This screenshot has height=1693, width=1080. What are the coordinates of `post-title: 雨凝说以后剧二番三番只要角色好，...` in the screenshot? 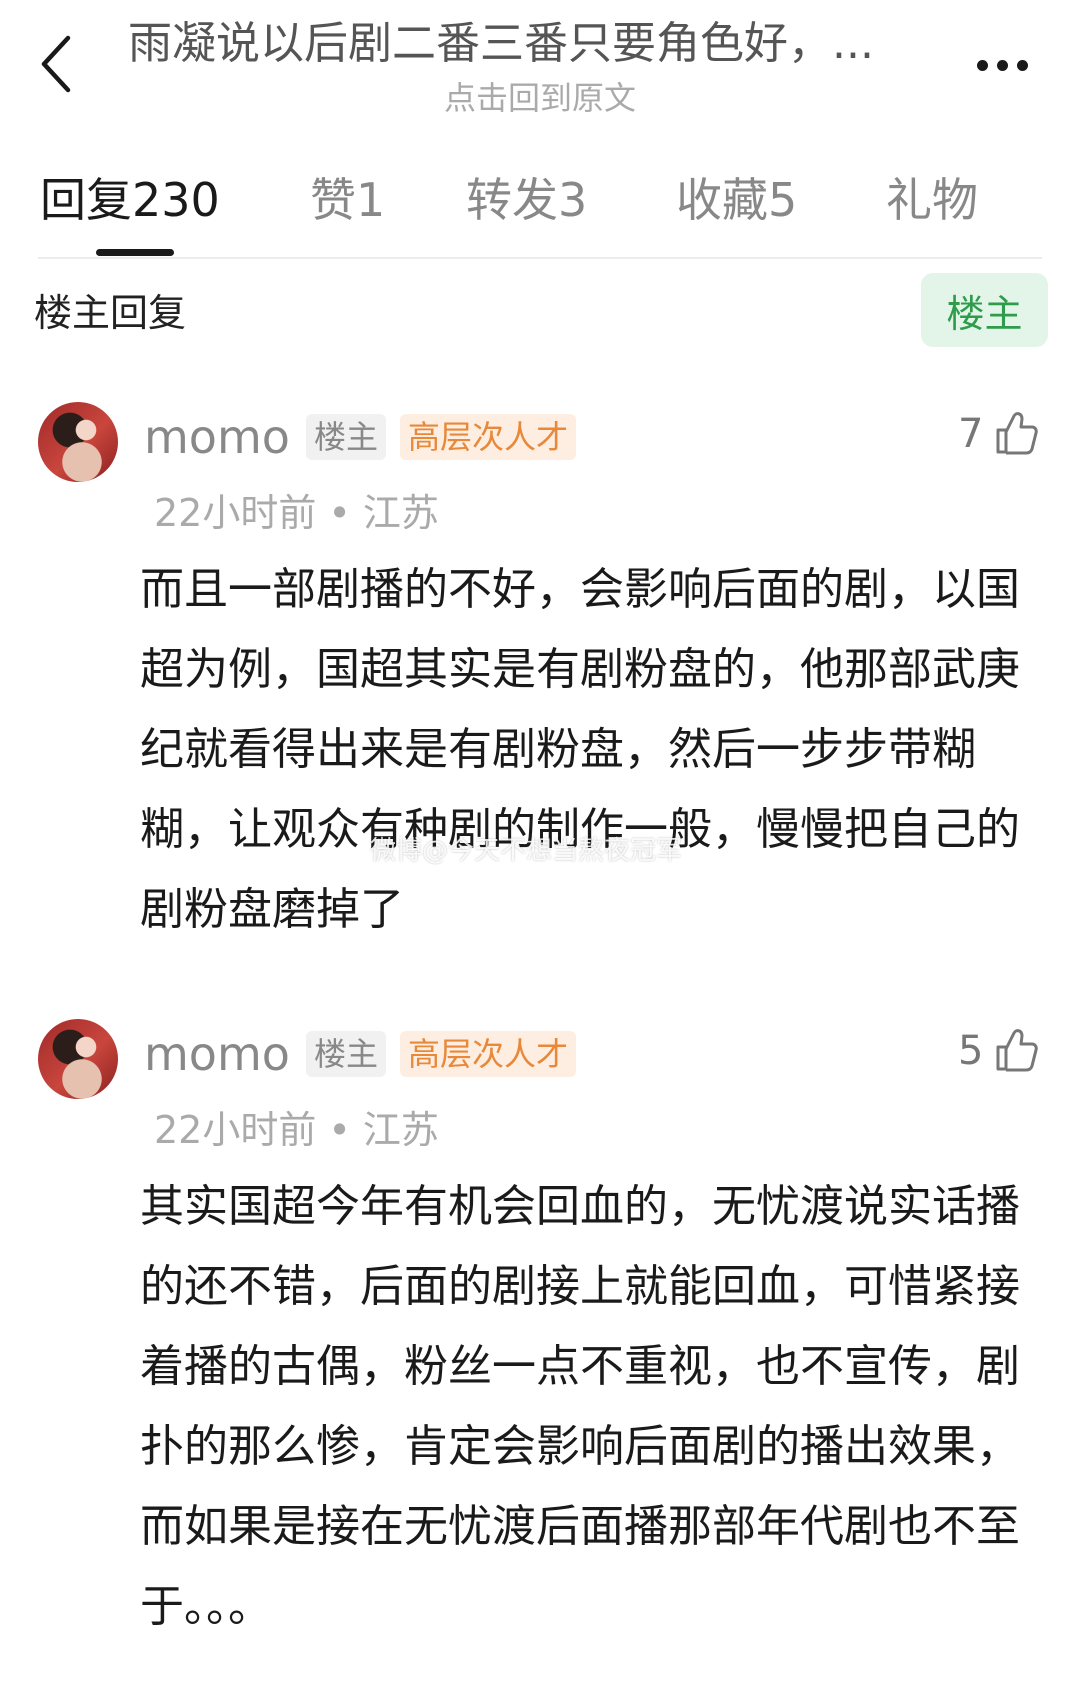 It's located at (538, 44).